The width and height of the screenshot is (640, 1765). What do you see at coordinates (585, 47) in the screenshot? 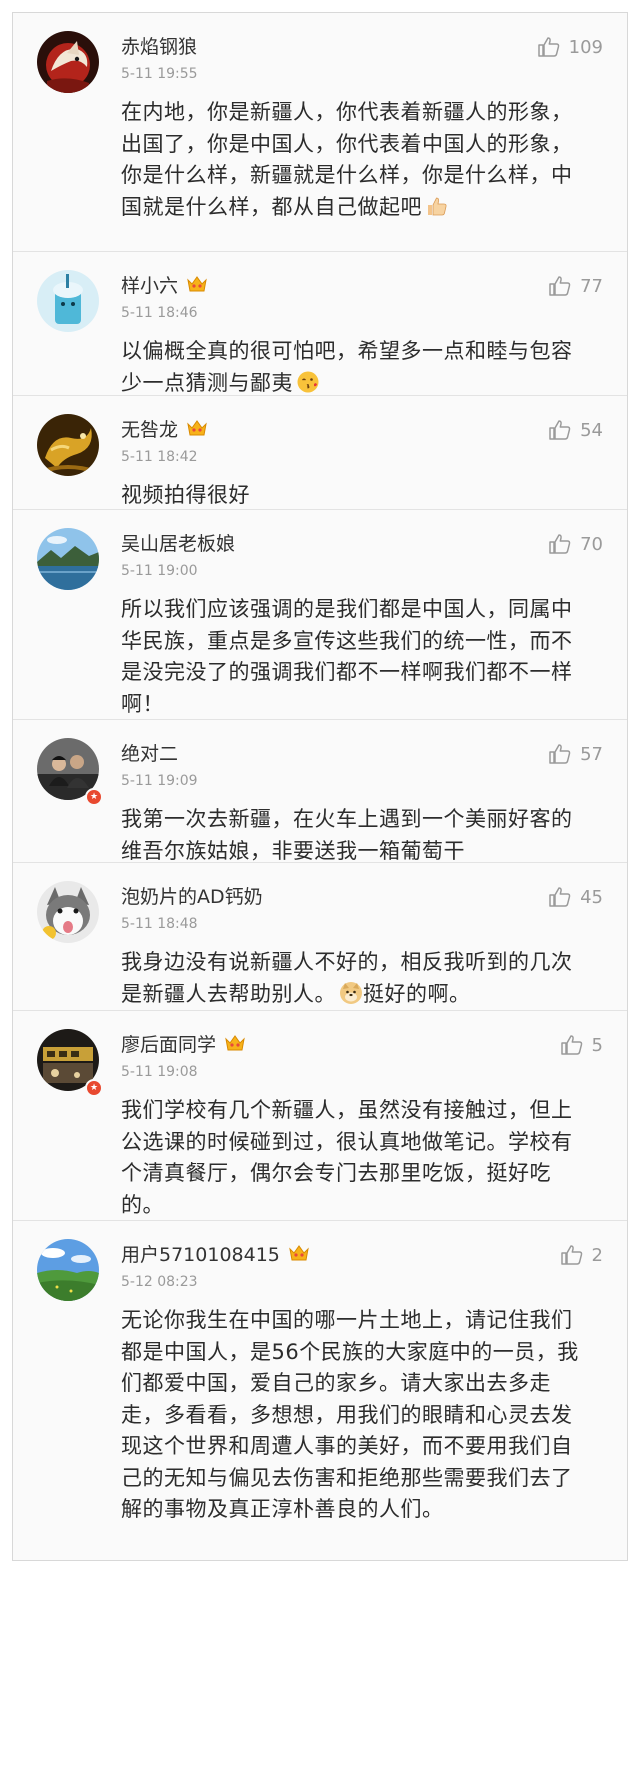
I see `like-count: 109` at bounding box center [585, 47].